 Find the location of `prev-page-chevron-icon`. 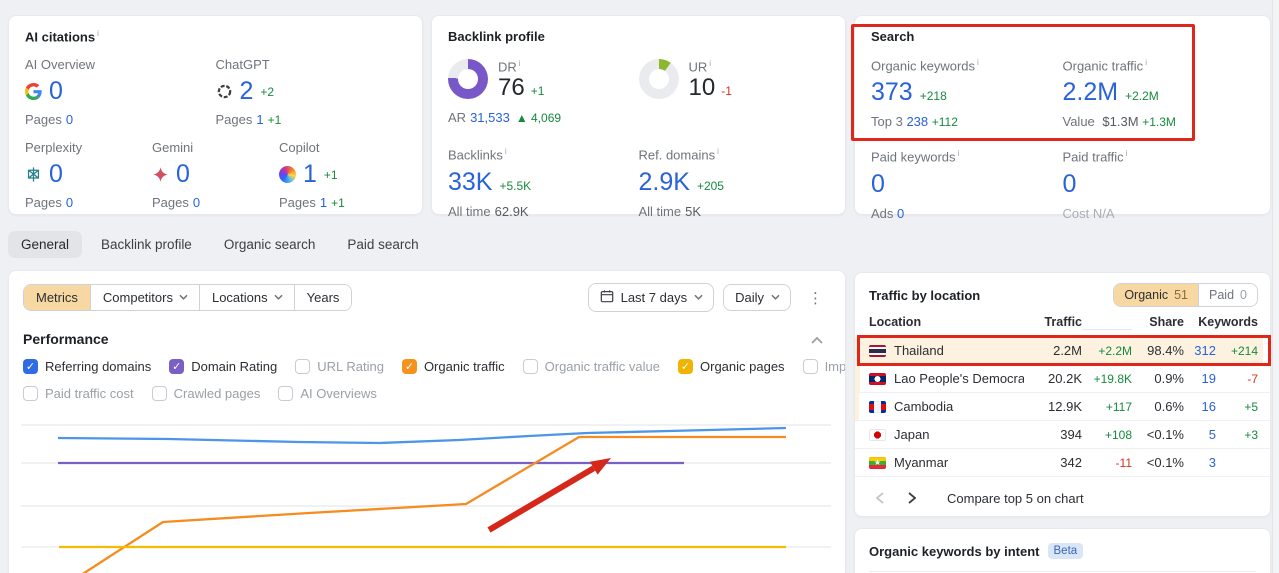

prev-page-chevron-icon is located at coordinates (880, 498).